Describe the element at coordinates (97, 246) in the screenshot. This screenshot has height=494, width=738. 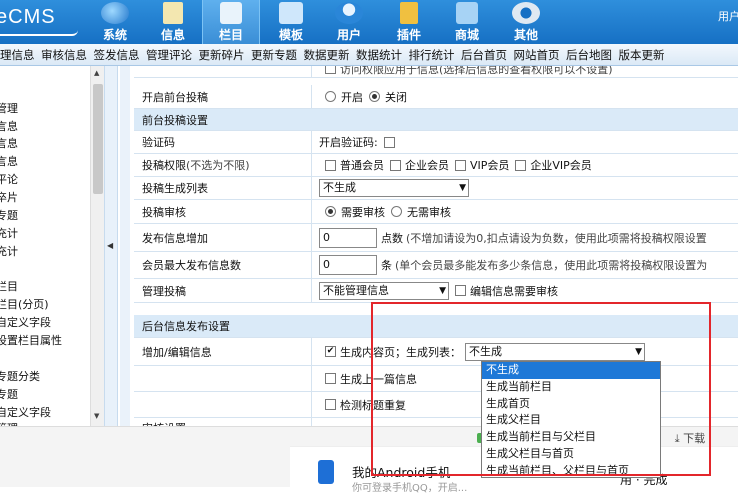
I see `sidebar-scrollbar: ▲ ▼` at that location.